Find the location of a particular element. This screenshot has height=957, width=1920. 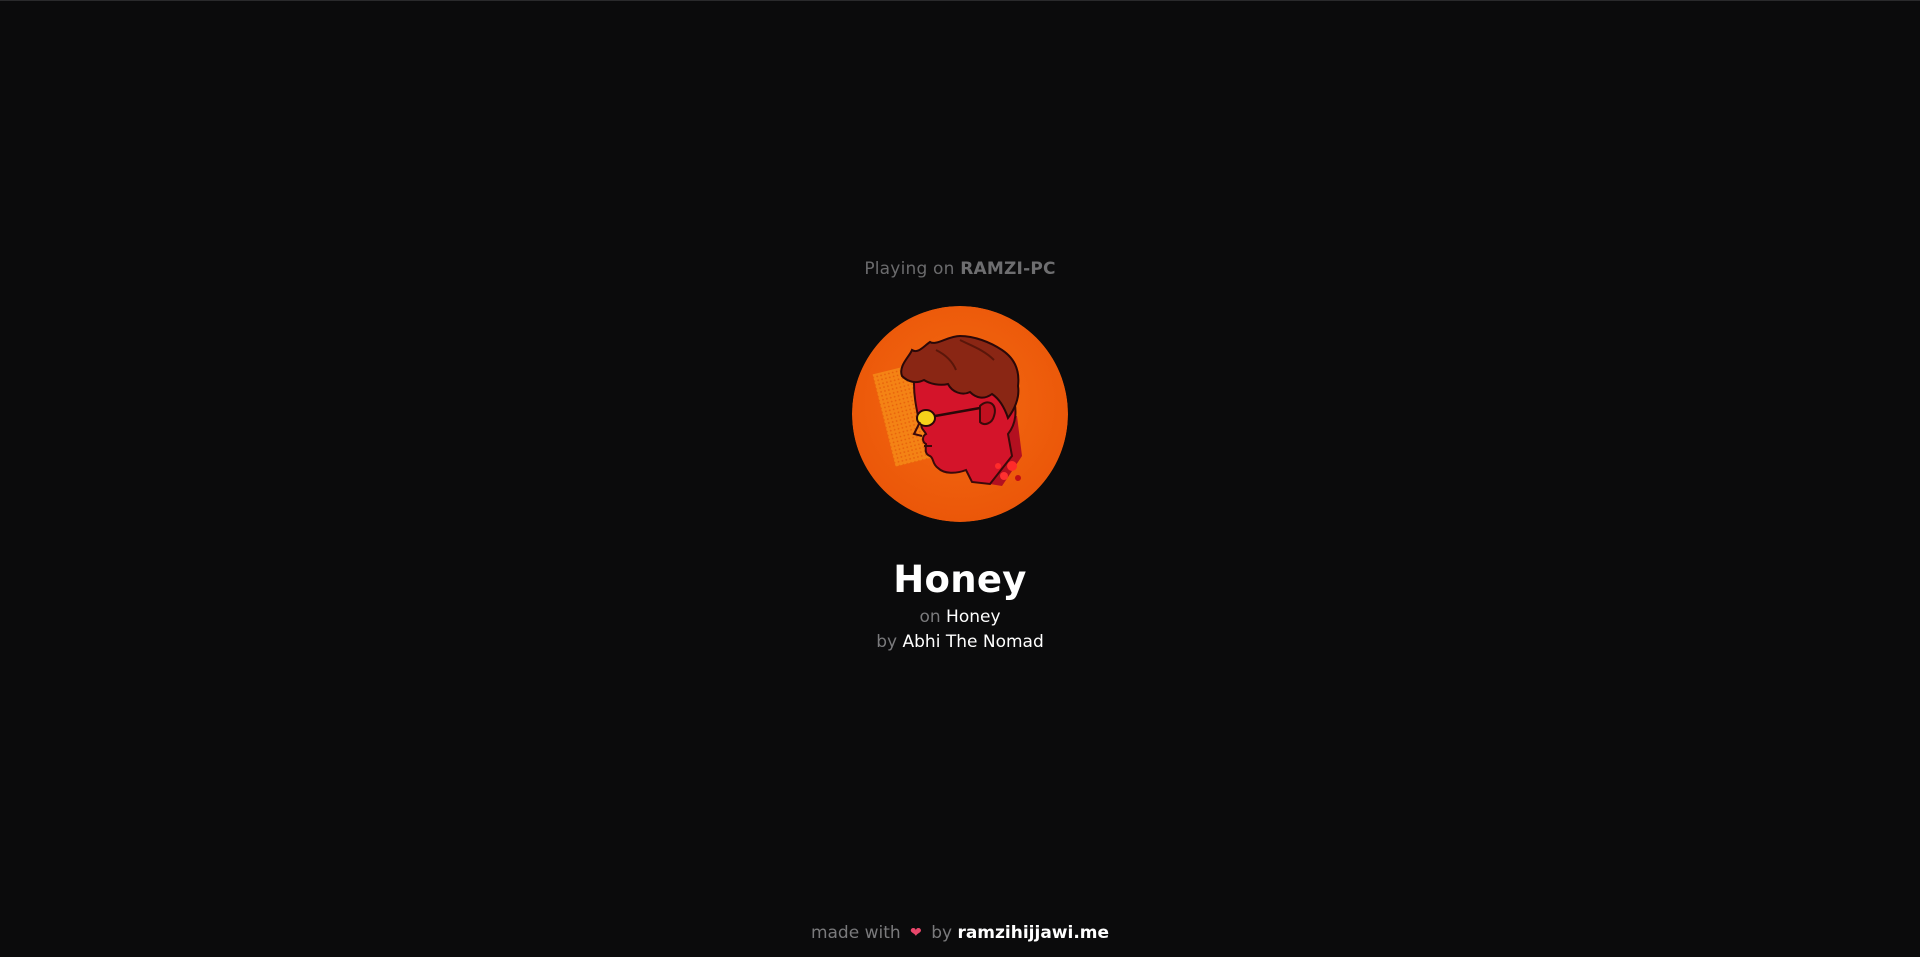

footer-made-with: made with is located at coordinates (855, 933).